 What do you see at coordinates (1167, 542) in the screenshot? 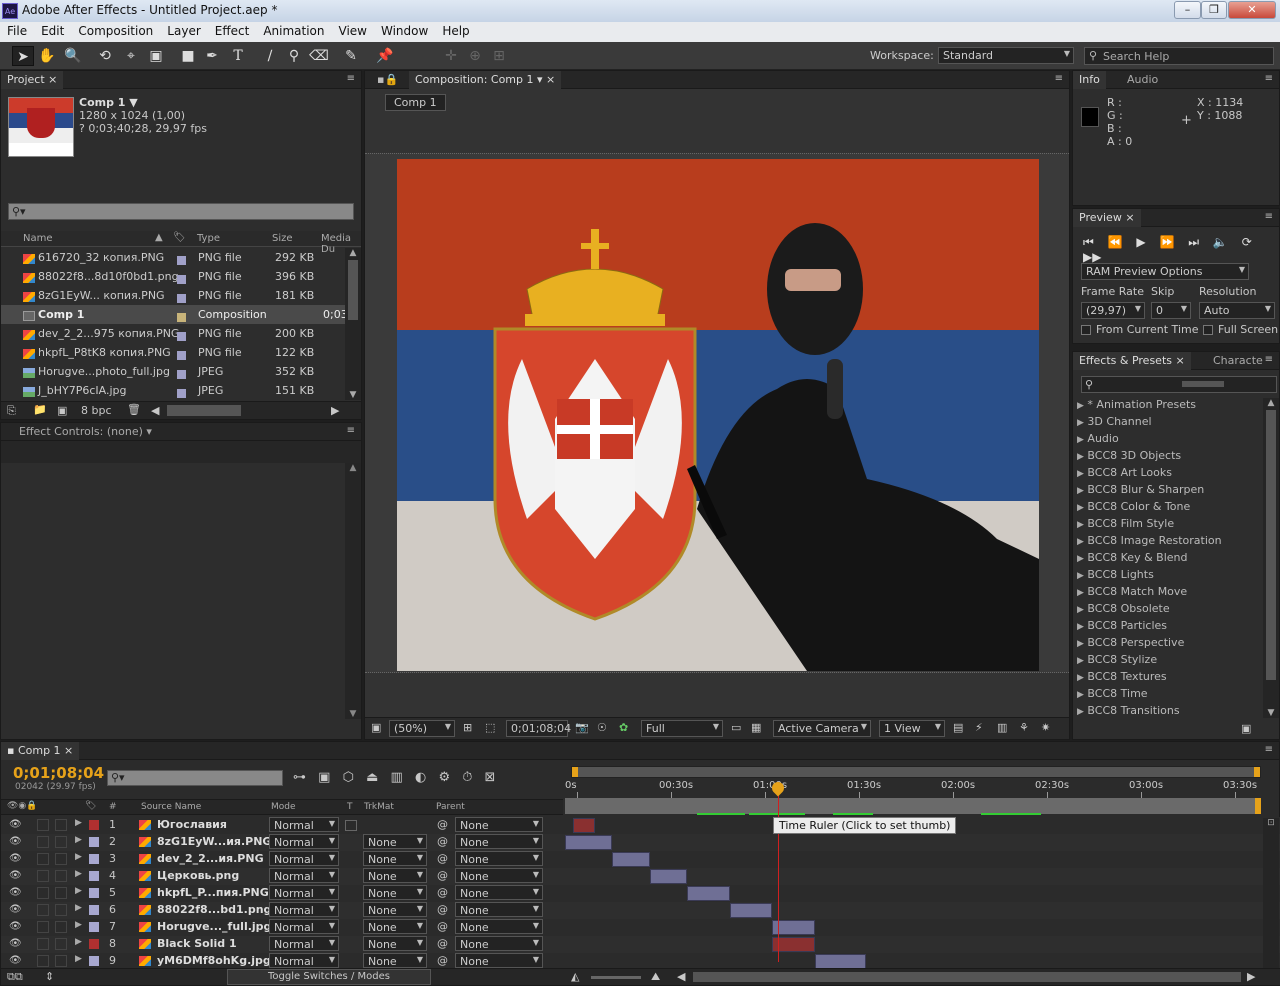
I see `effect-category: ▶ BCC8 Image Restoration` at bounding box center [1167, 542].